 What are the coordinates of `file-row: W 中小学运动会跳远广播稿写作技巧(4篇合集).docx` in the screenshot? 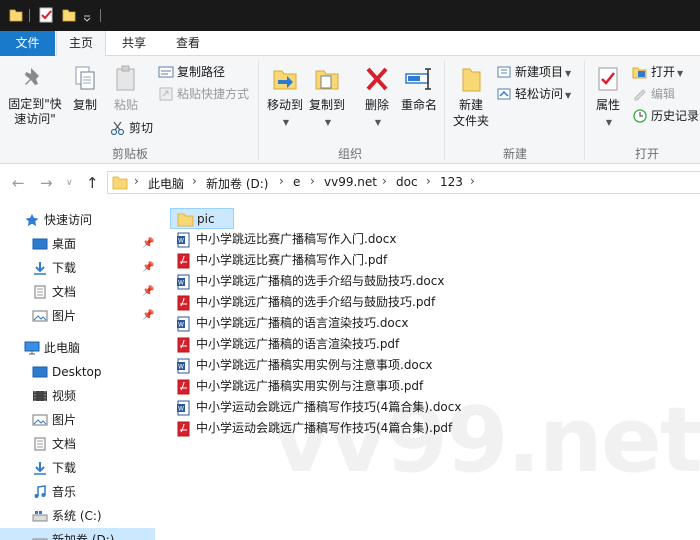 It's located at (430, 407).